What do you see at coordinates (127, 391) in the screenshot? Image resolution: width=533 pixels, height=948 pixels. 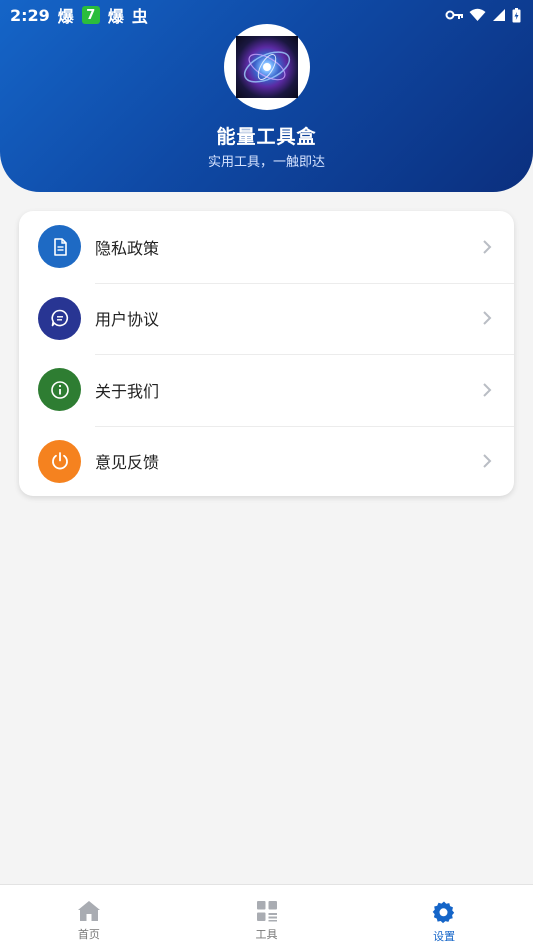 I see `menu-item-label: 关于我们` at bounding box center [127, 391].